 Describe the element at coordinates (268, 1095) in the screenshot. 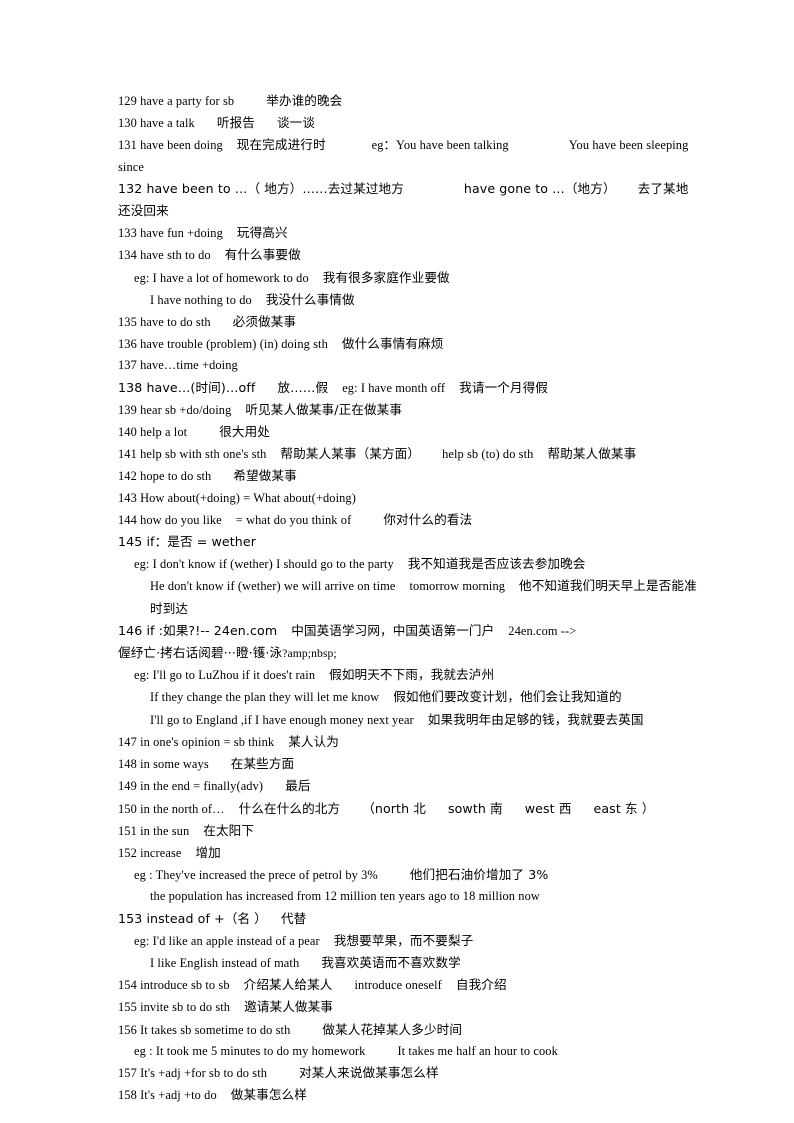

I see `text-run: 做某事怎么样` at that location.